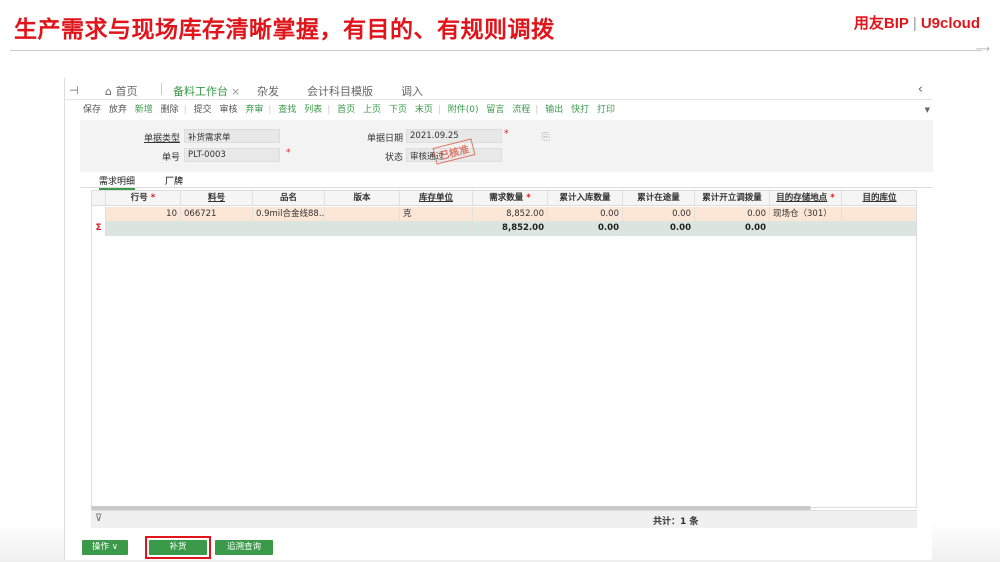  What do you see at coordinates (606, 110) in the screenshot?
I see `toolbar-print: 打印` at bounding box center [606, 110].